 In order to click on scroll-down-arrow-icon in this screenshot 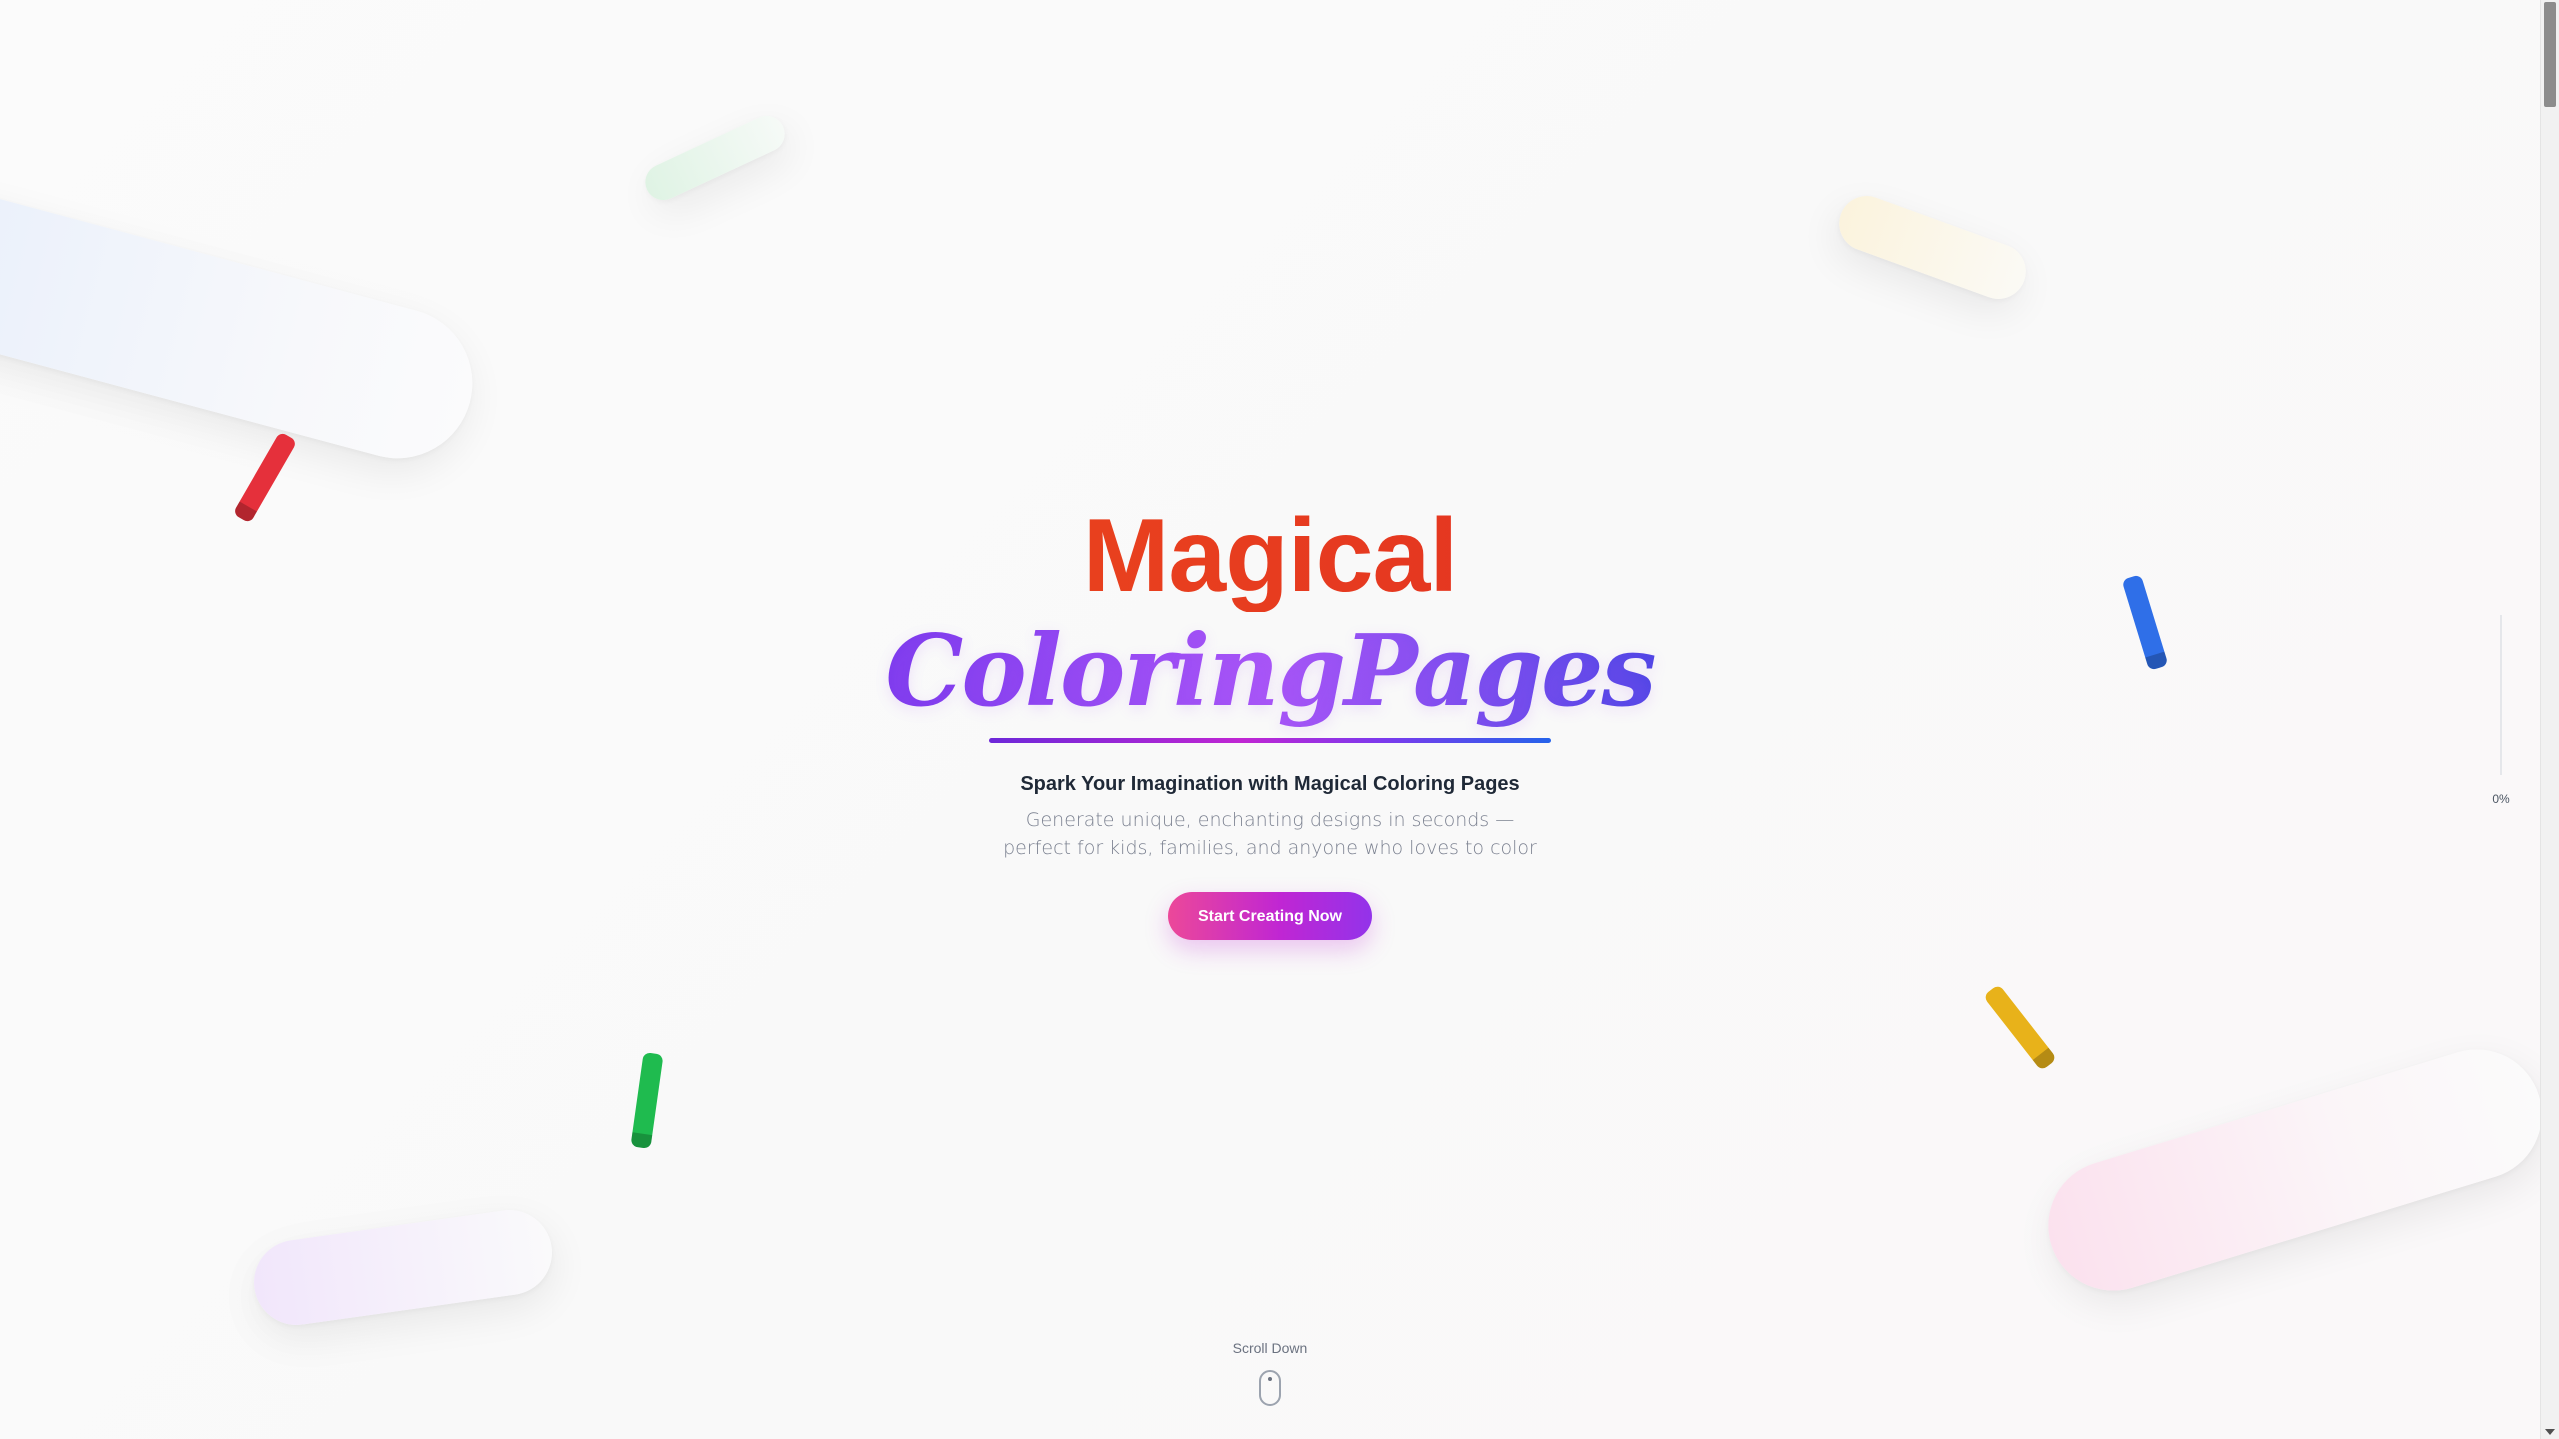, I will do `click(2550, 1432)`.